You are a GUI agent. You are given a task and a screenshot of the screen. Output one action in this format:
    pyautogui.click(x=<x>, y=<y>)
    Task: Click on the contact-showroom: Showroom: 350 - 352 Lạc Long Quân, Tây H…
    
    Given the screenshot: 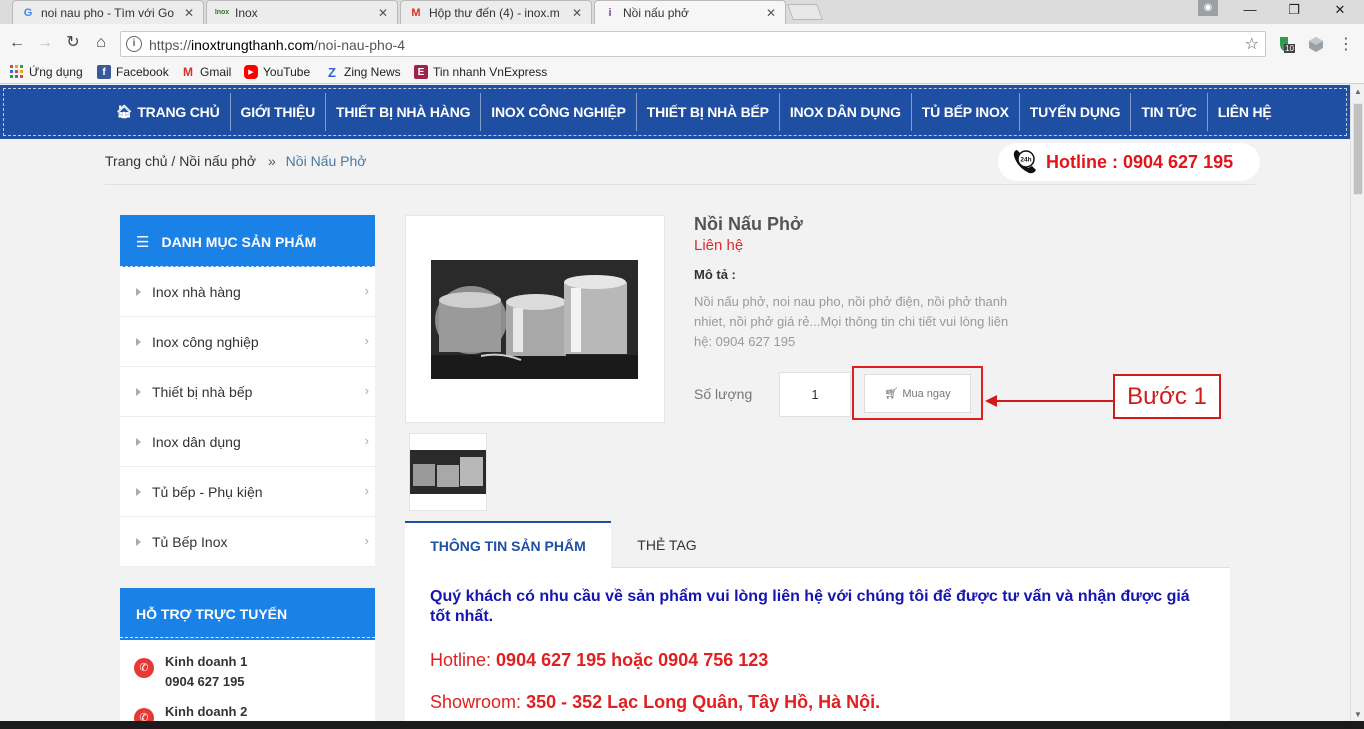 What is the action you would take?
    pyautogui.click(x=655, y=702)
    